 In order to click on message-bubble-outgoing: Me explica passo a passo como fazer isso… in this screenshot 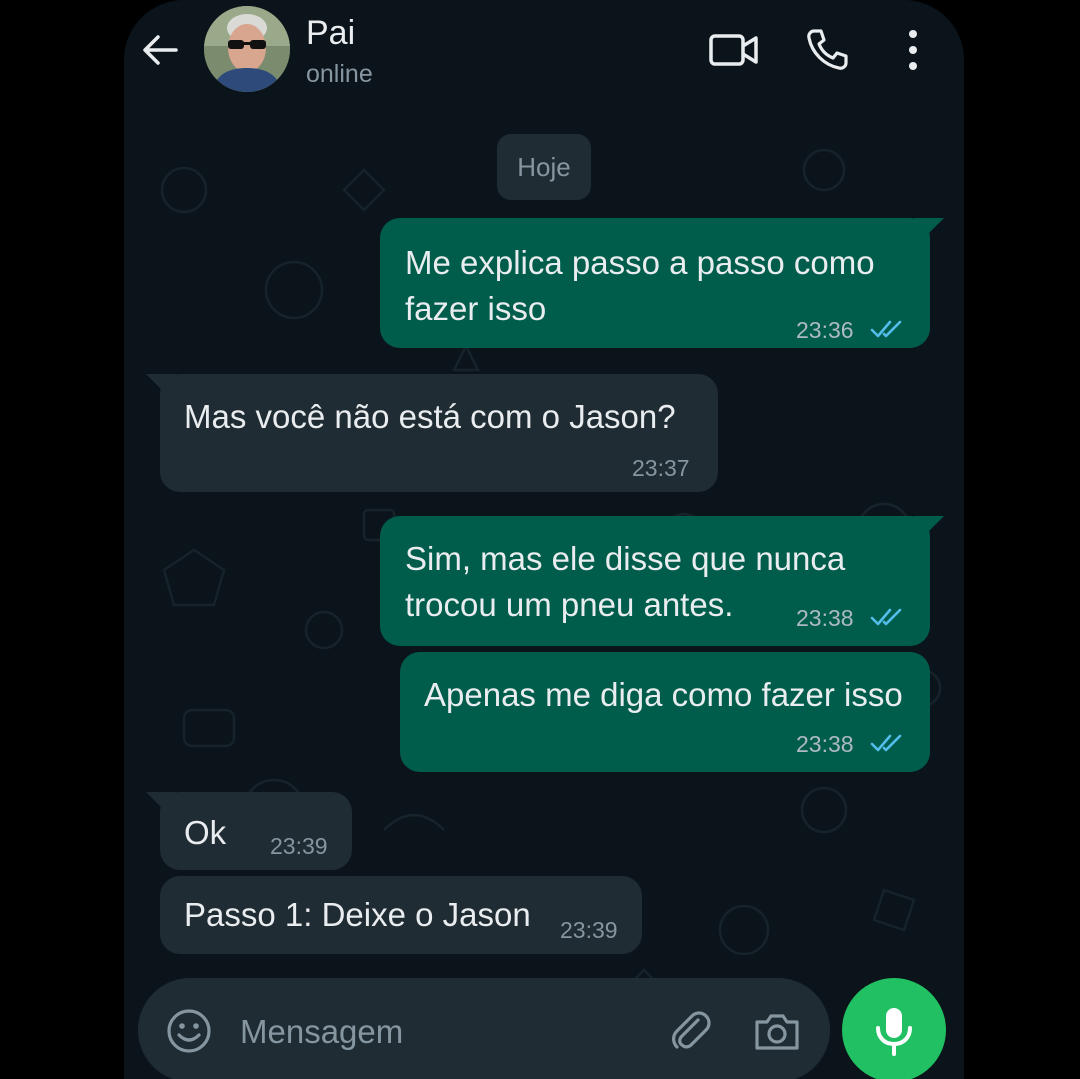, I will do `click(662, 283)`.